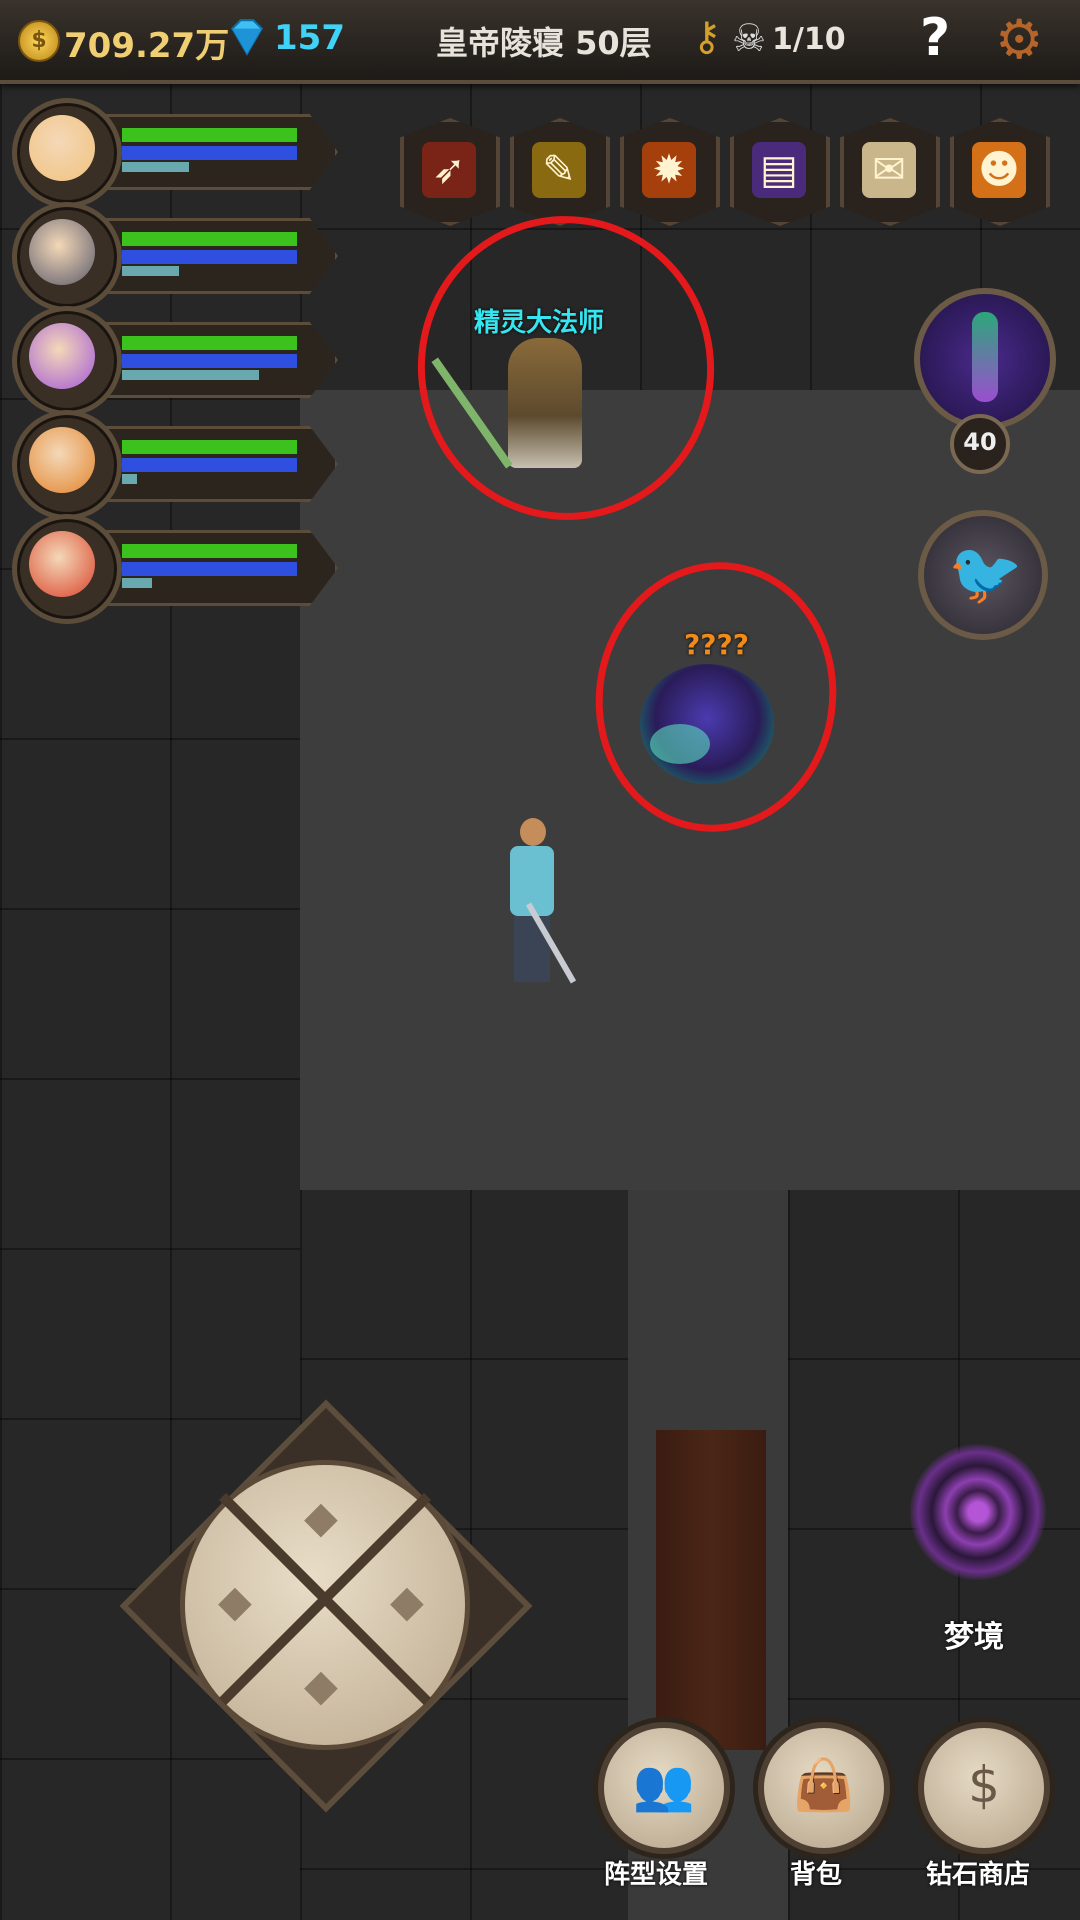 The height and width of the screenshot is (1920, 1080). I want to click on help-button: ?, so click(935, 38).